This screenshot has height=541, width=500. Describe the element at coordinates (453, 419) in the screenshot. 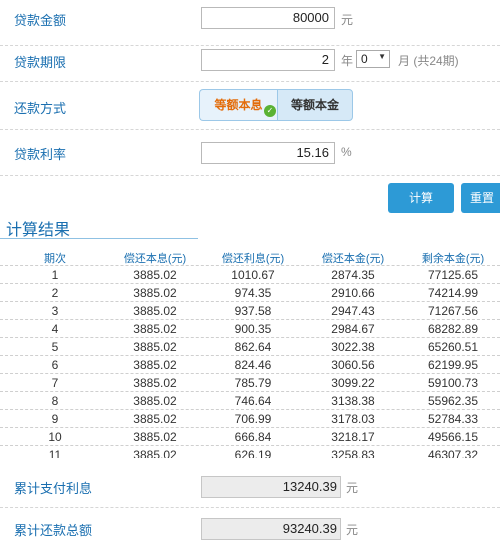

I see `cell-remaining: 52784.33` at that location.